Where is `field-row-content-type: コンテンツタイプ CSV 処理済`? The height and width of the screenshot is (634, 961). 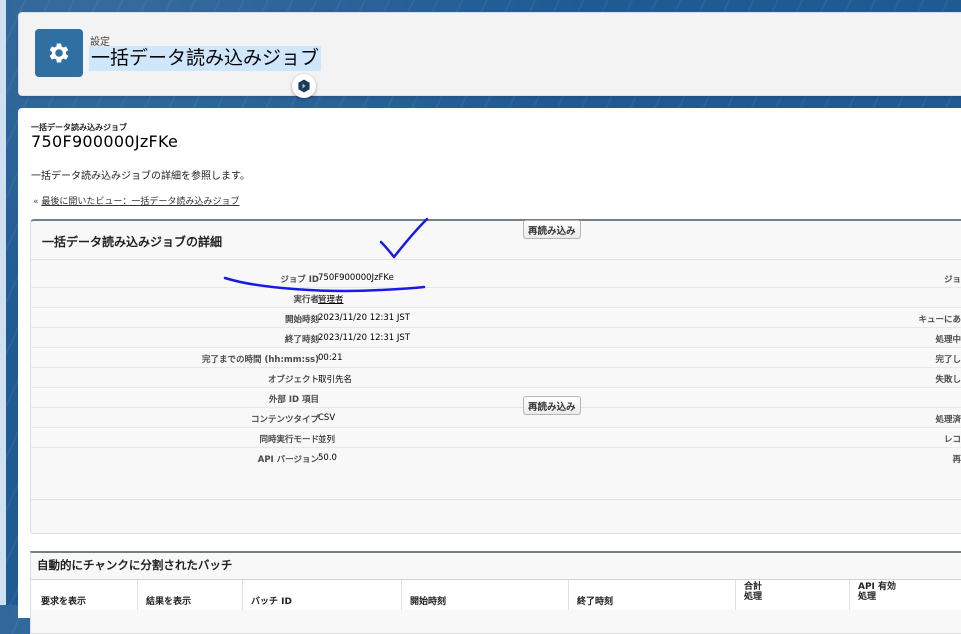
field-row-content-type: コンテンツタイプ CSV 処理済 is located at coordinates (496, 417).